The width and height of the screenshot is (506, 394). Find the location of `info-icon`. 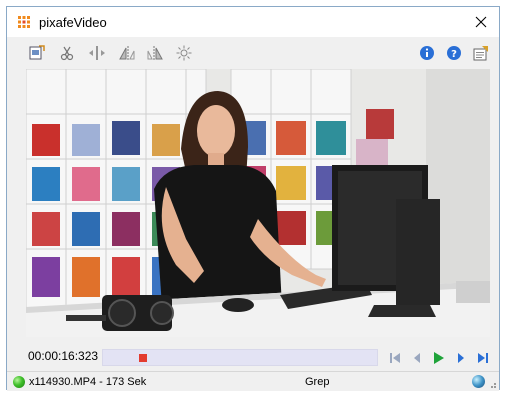

info-icon is located at coordinates (427, 53).